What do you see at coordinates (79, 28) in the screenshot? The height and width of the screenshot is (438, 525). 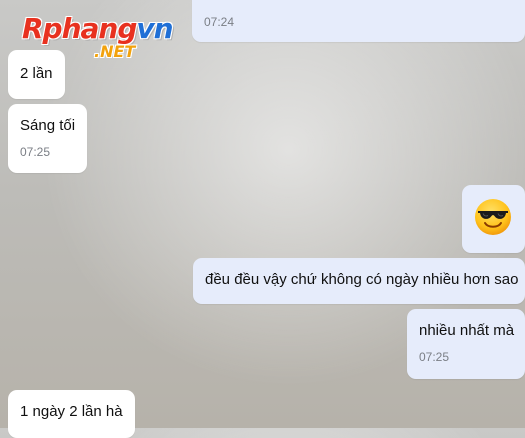 I see `watermark-brand-red: Rphang` at bounding box center [79, 28].